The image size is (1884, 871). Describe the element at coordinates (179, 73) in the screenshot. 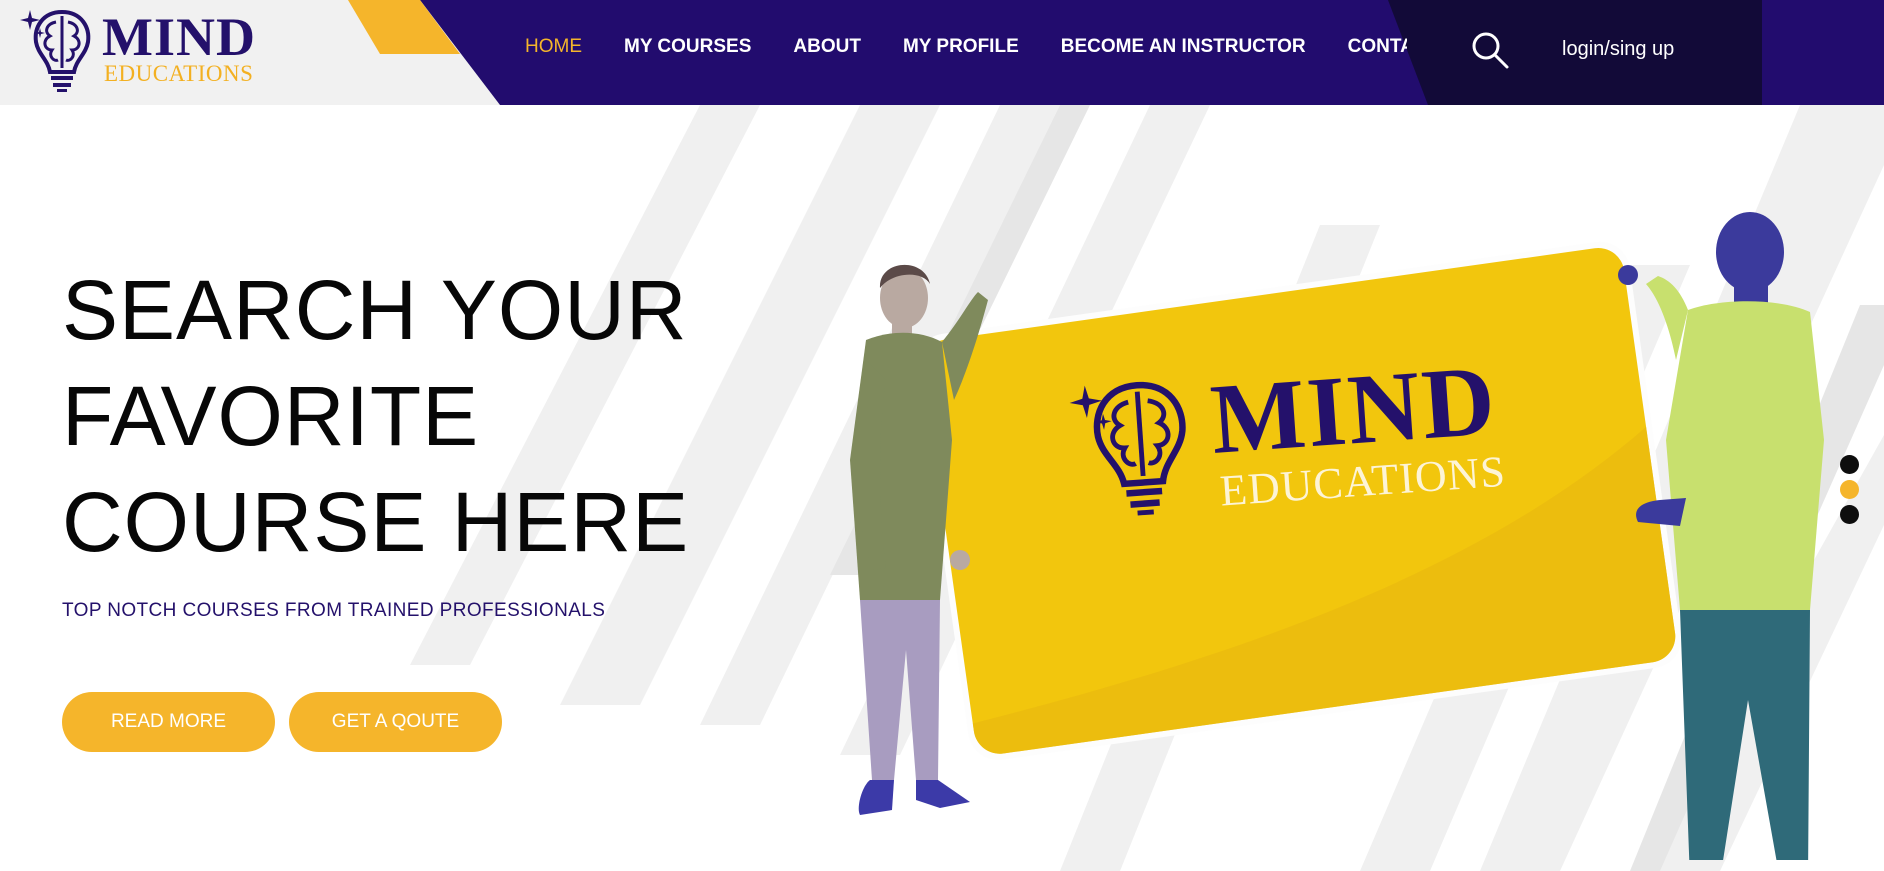

I see `logo-wordmark-bottom: EDUCATIONS` at that location.